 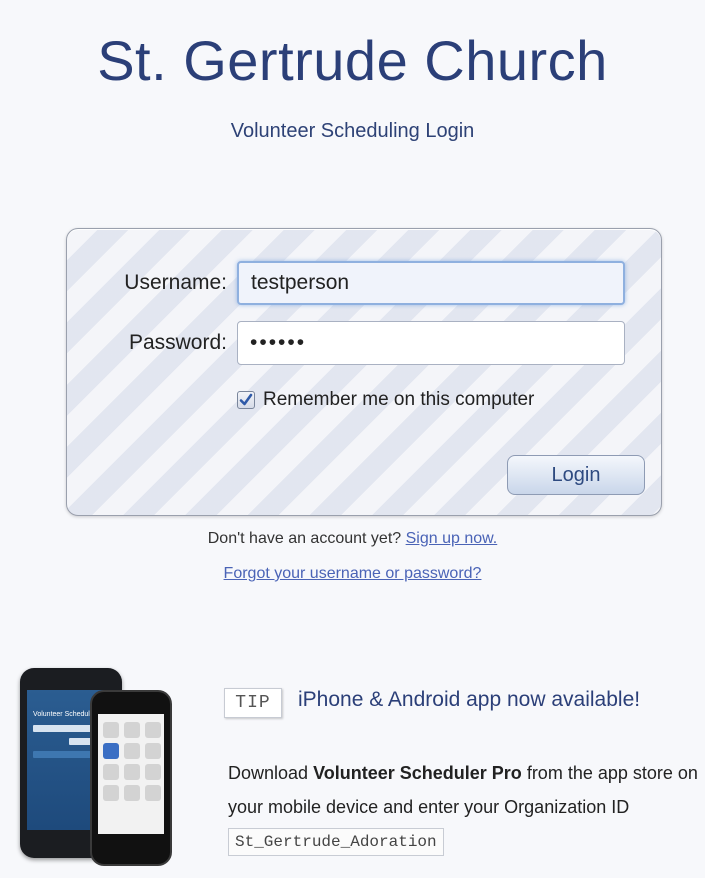 I want to click on org-id-value: St_Gertrude_Adoration, so click(x=336, y=842).